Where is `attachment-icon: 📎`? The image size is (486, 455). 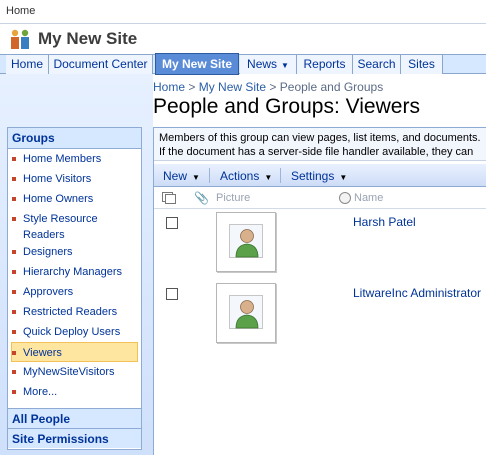 attachment-icon: 📎 is located at coordinates (201, 198).